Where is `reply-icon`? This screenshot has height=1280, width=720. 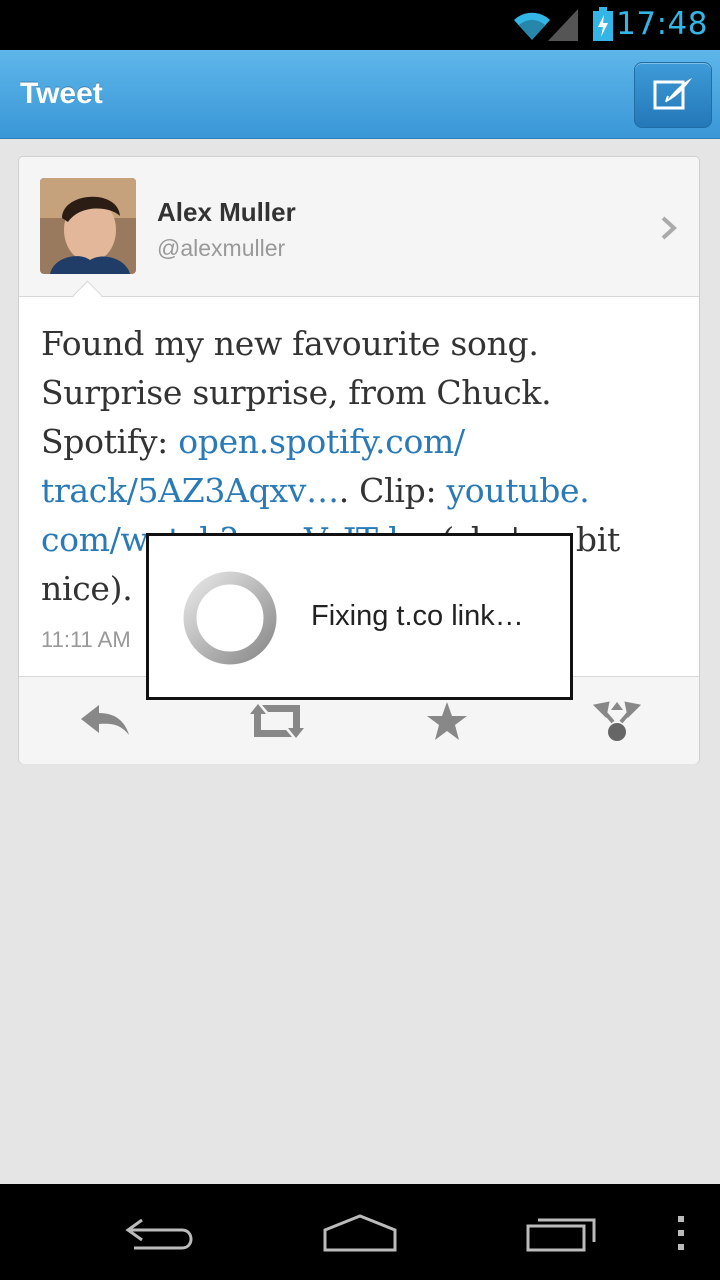
reply-icon is located at coordinates (105, 720).